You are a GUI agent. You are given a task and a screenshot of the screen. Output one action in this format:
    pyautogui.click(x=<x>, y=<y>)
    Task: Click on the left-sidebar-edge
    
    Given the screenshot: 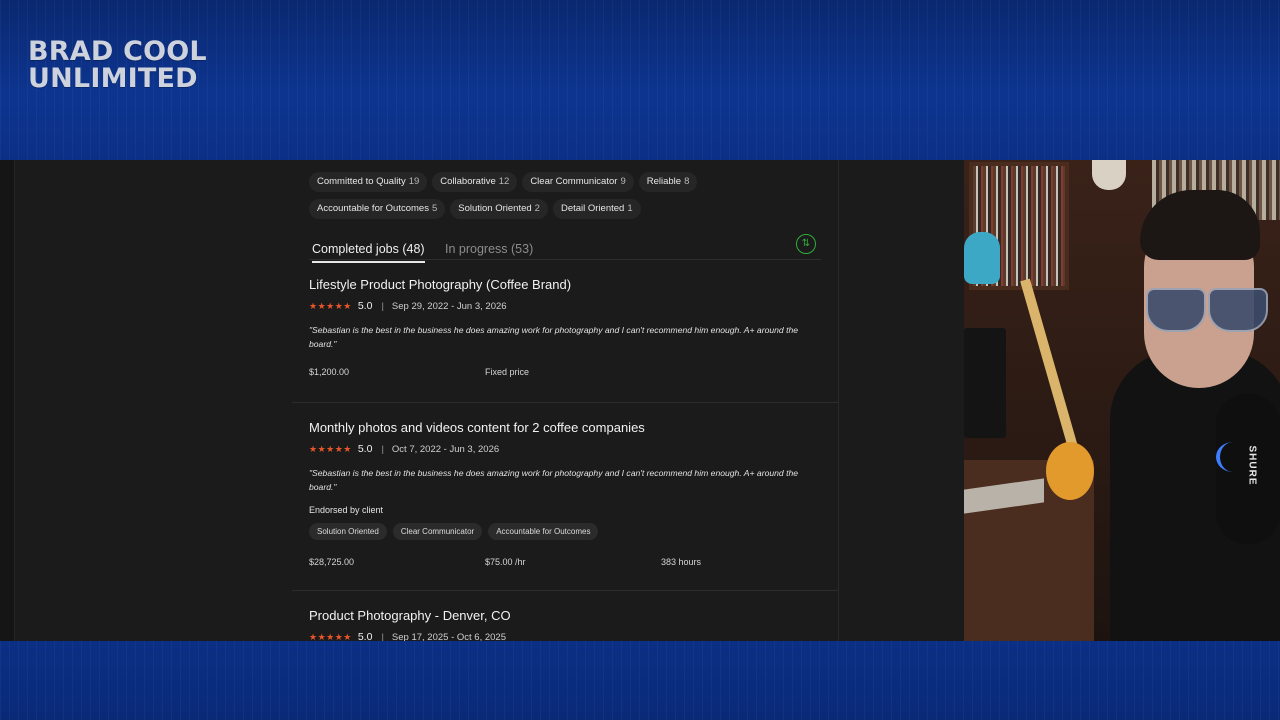 What is the action you would take?
    pyautogui.click(x=7, y=400)
    